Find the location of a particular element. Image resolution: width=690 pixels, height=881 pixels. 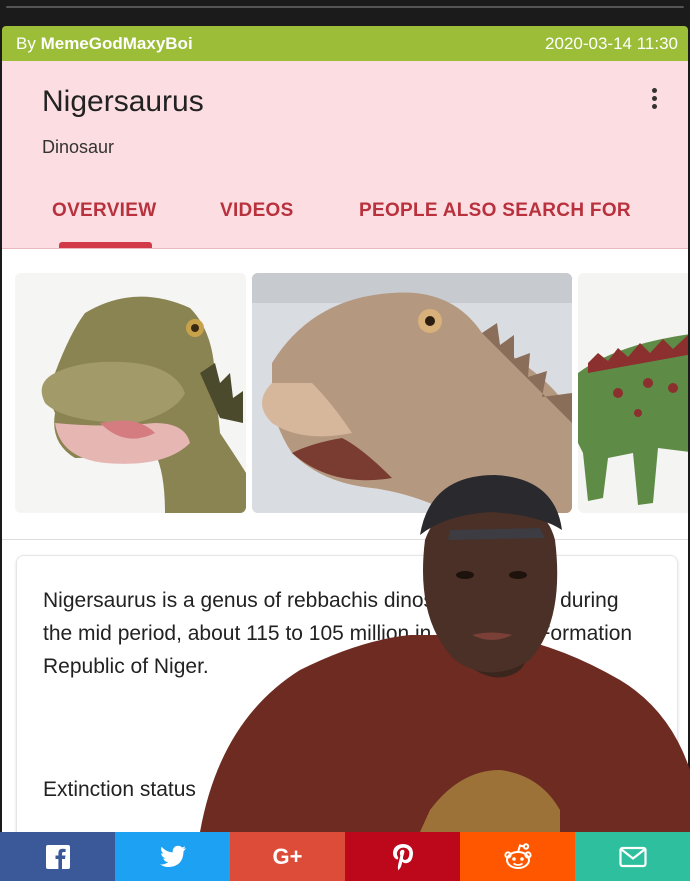

share-twitter-button is located at coordinates (172, 856).